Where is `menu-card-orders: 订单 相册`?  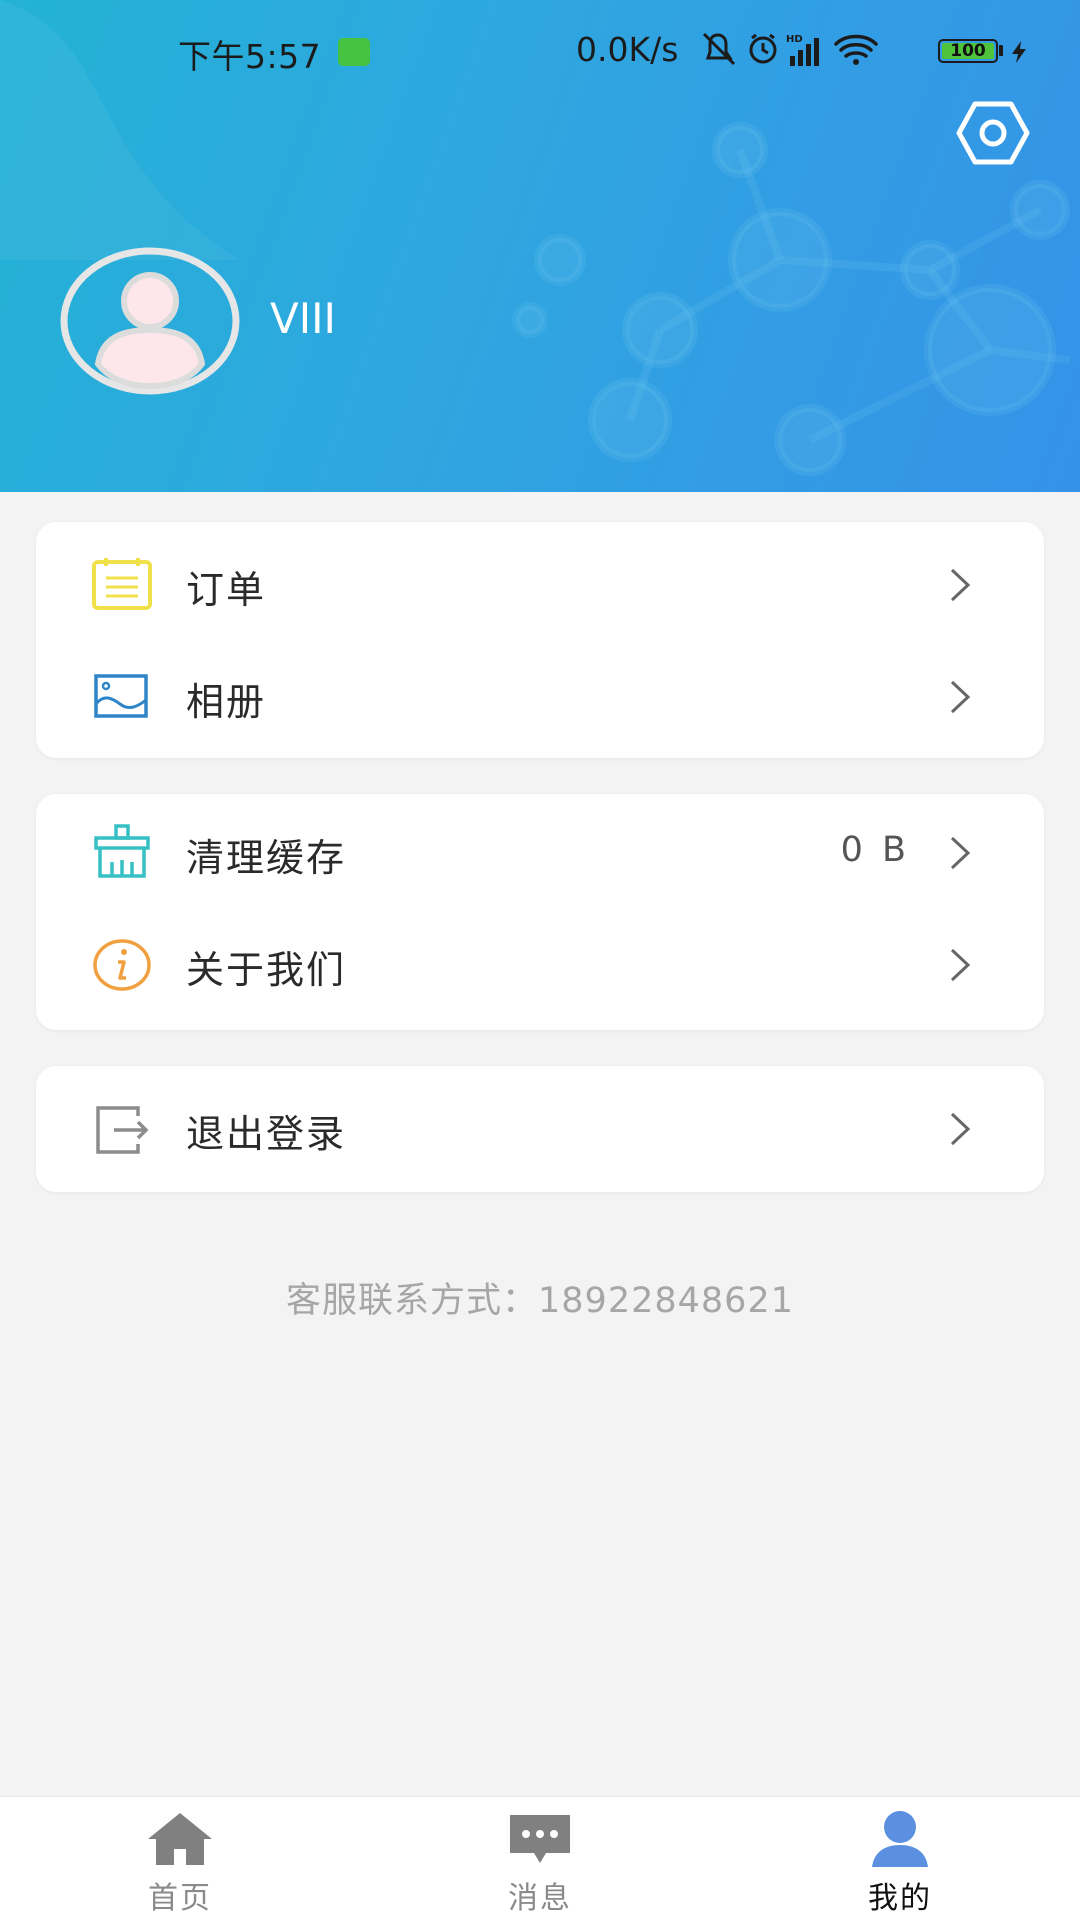 menu-card-orders: 订单 相册 is located at coordinates (540, 640).